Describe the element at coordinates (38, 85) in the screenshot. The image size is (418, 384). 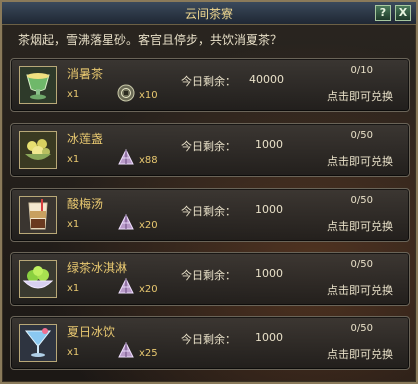
I see `iced-tea-icon` at that location.